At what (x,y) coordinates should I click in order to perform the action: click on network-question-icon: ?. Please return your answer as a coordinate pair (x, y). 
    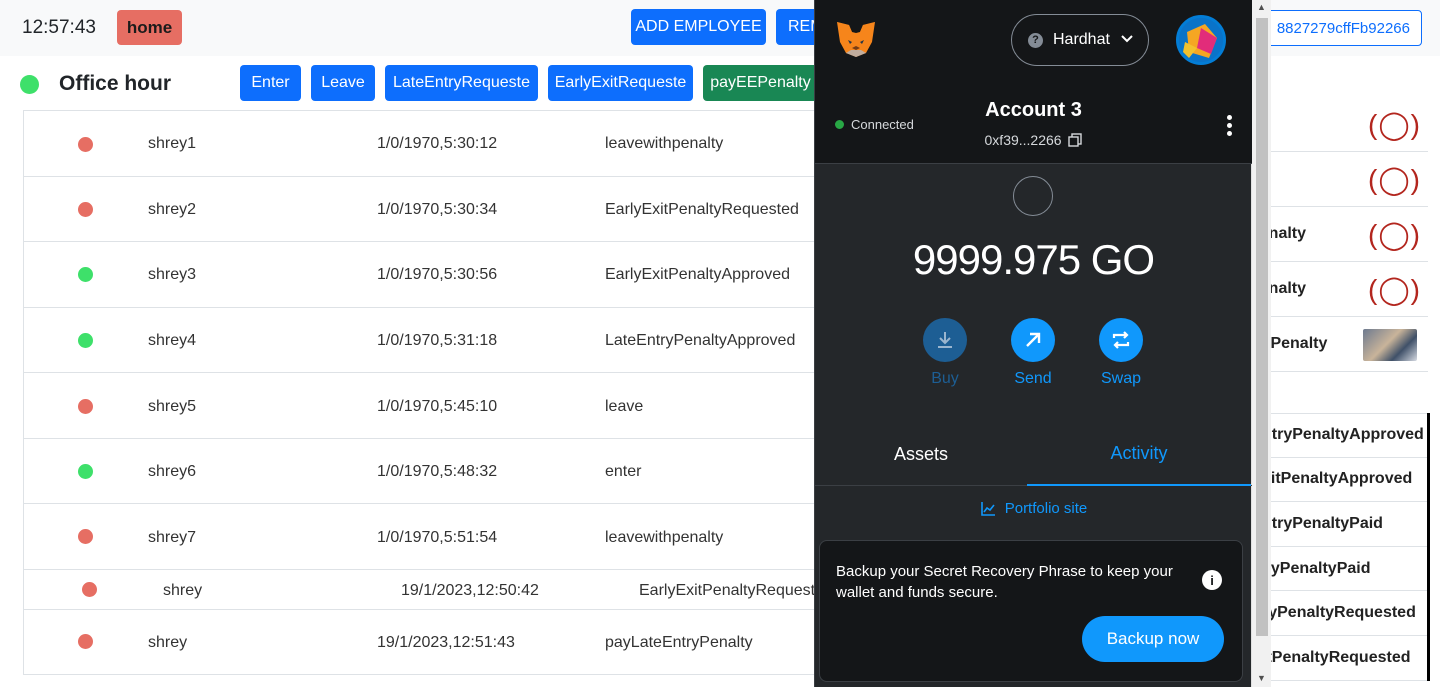
    Looking at the image, I should click on (1035, 40).